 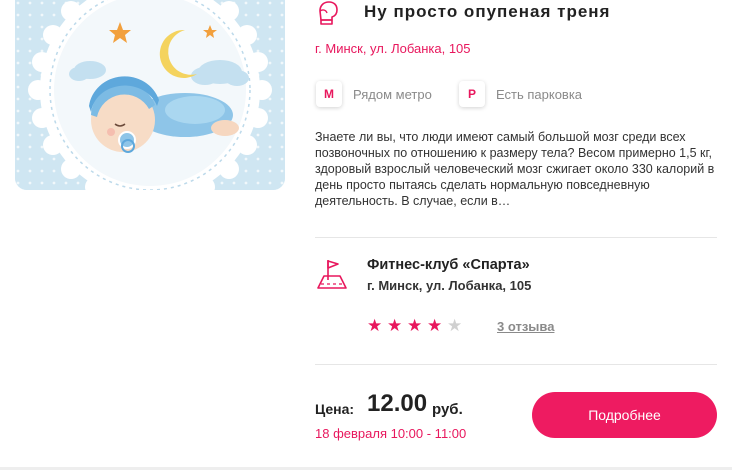 I want to click on event-date: 18 февраля 10:00 - 11:00, so click(x=391, y=433).